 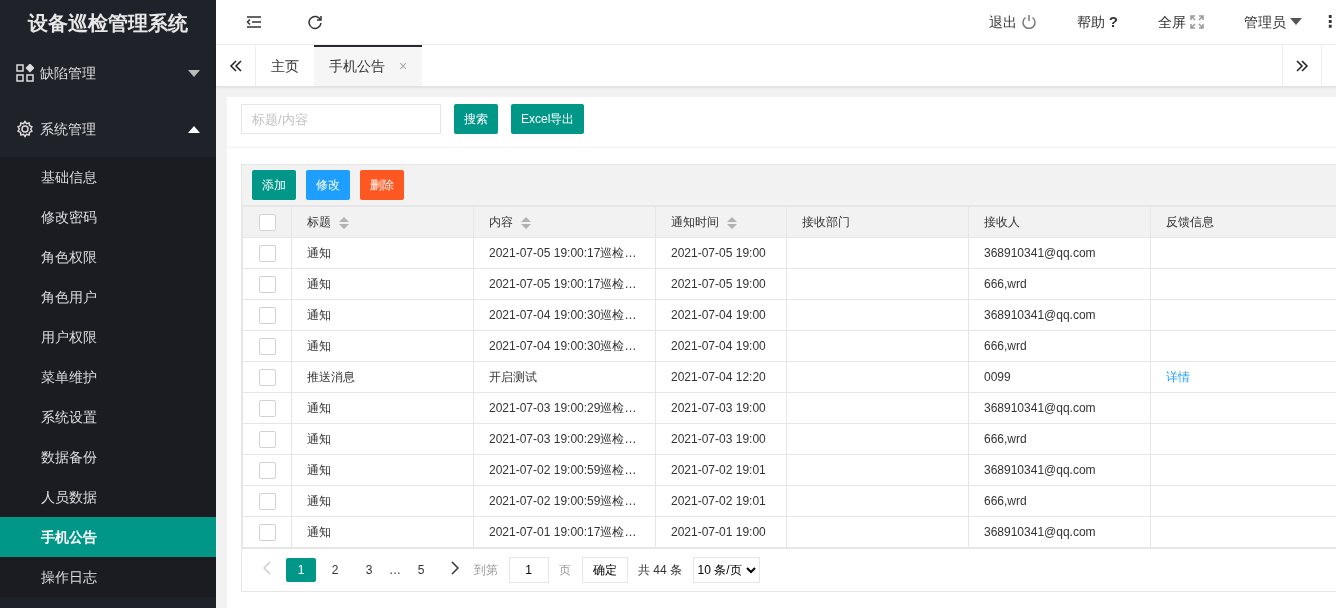 What do you see at coordinates (1113, 22) in the screenshot?
I see `question-icon: ?` at bounding box center [1113, 22].